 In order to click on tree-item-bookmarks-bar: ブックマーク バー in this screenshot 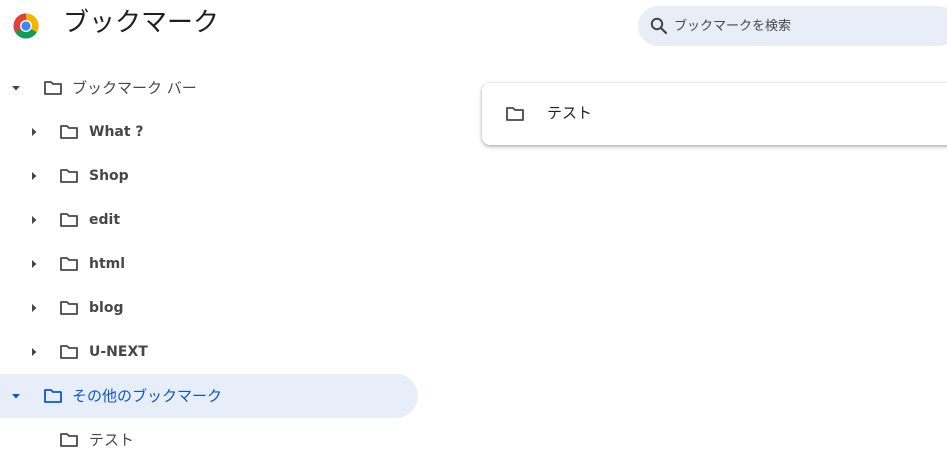, I will do `click(209, 88)`.